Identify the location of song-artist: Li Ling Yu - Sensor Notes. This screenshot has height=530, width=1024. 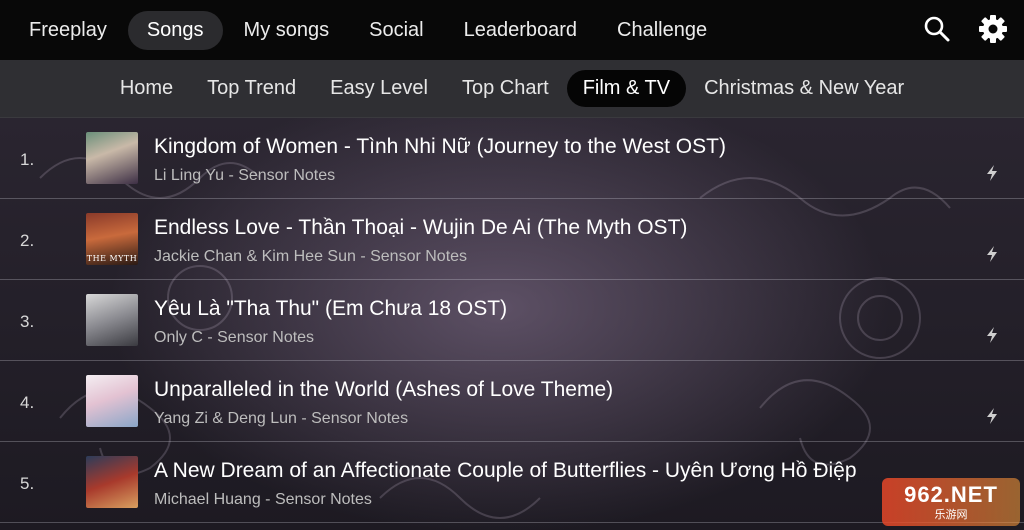
(245, 175).